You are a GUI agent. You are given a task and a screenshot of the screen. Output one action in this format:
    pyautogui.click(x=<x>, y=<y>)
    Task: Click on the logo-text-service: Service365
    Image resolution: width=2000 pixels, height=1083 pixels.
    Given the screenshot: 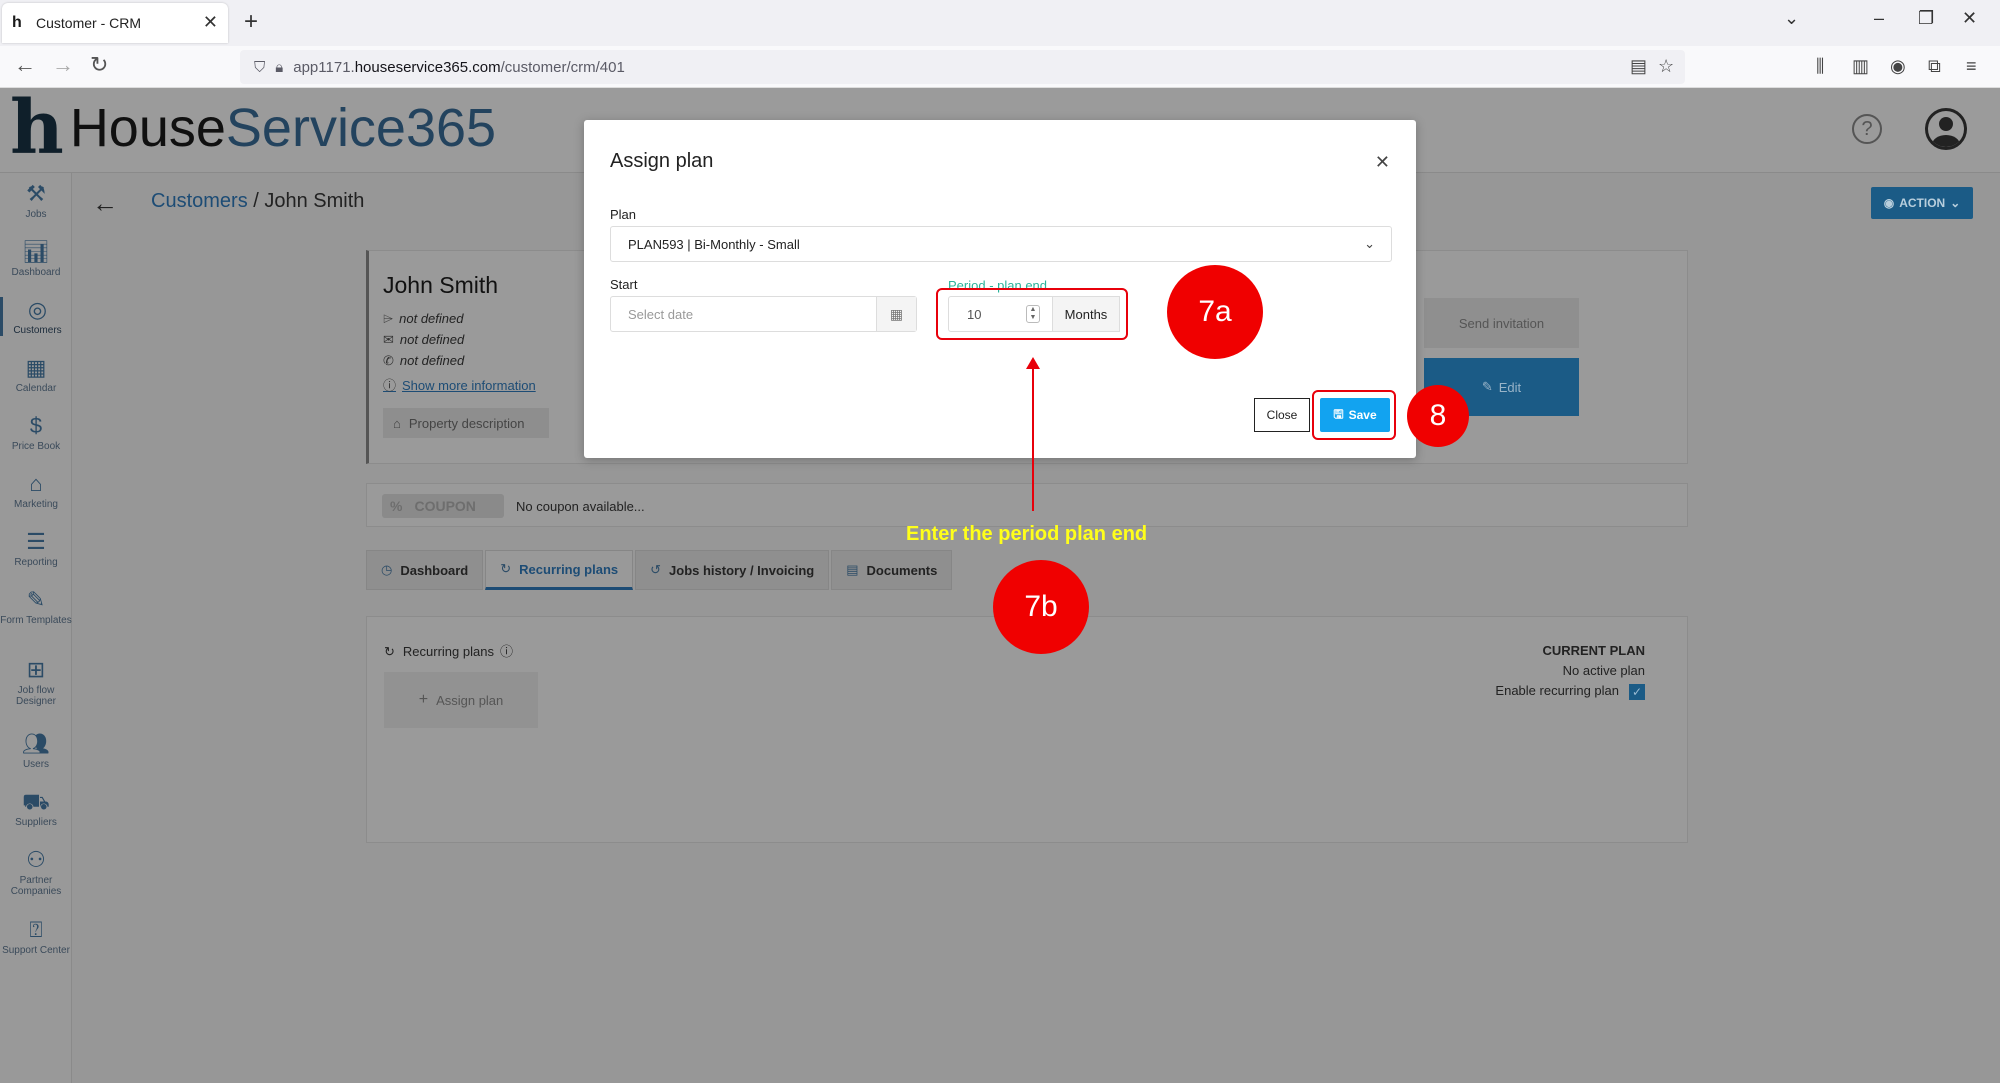 What is the action you would take?
    pyautogui.click(x=361, y=128)
    